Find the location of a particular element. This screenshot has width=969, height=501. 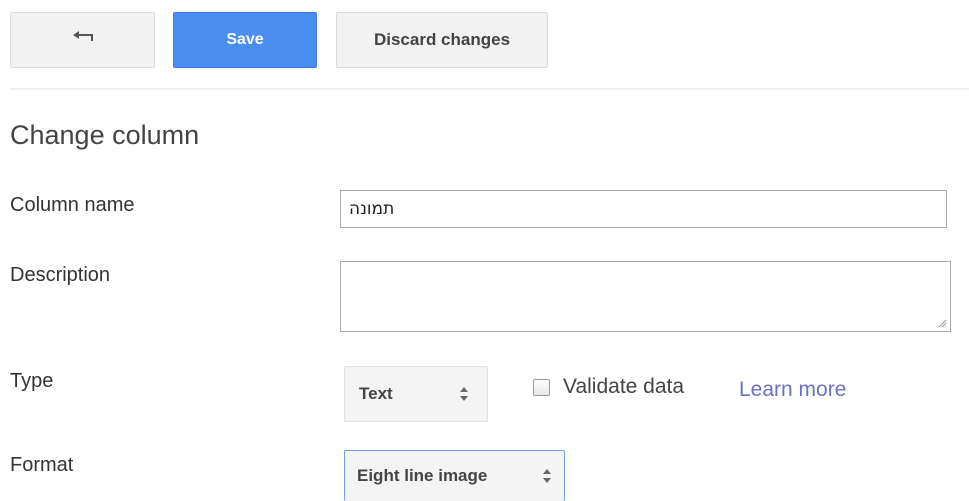

format-label: Format is located at coordinates (42, 465).